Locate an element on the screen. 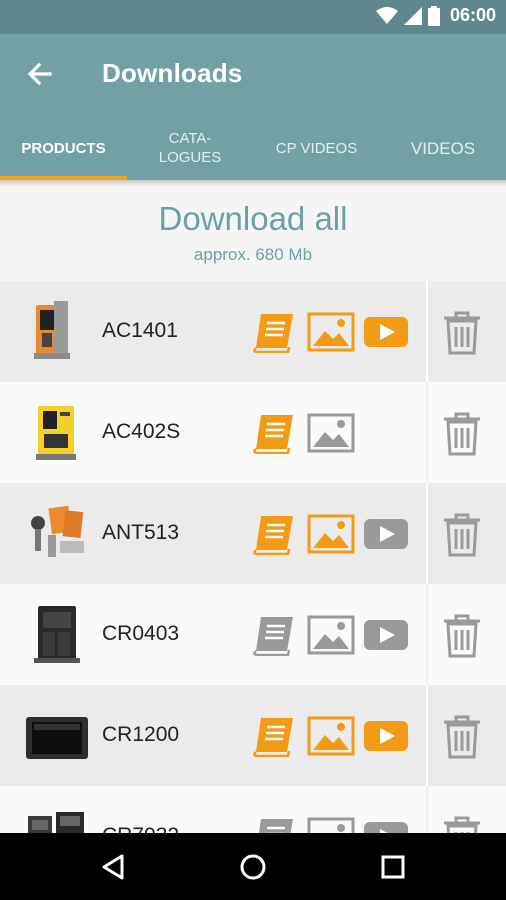 The width and height of the screenshot is (506, 900). tab-cp-videos-label: CP VIDEOS is located at coordinates (316, 148).